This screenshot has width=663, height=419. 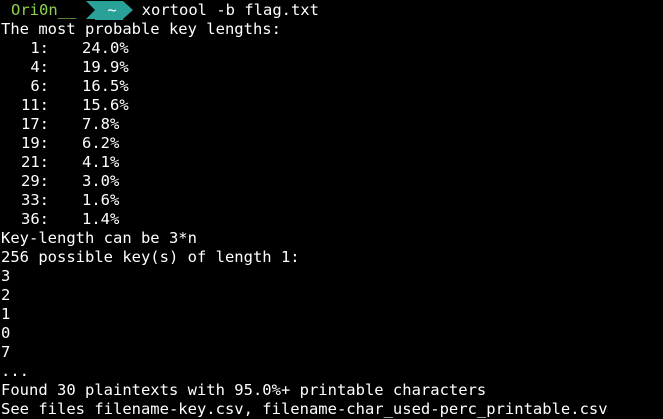 What do you see at coordinates (35, 124) in the screenshot?
I see `key-length-value: 17:` at bounding box center [35, 124].